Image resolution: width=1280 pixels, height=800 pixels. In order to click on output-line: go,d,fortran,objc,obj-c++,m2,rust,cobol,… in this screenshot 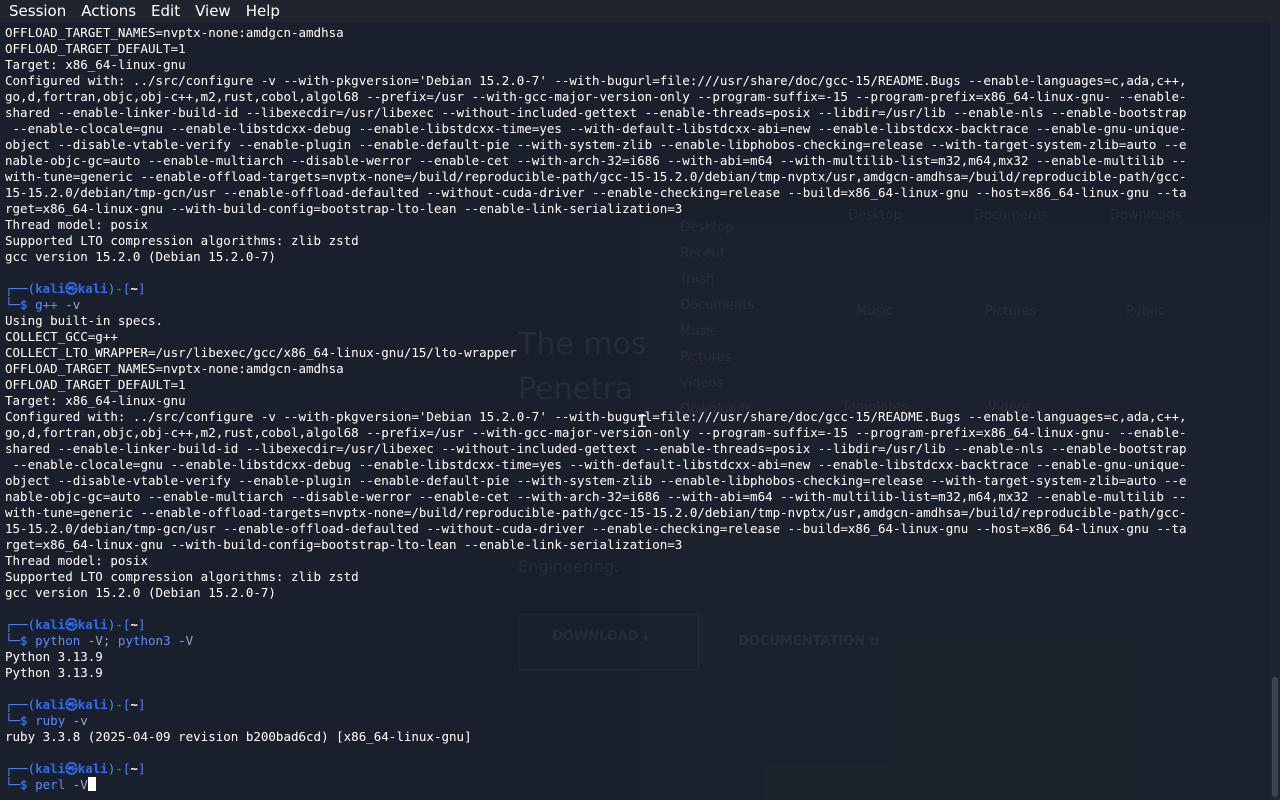, I will do `click(596, 96)`.